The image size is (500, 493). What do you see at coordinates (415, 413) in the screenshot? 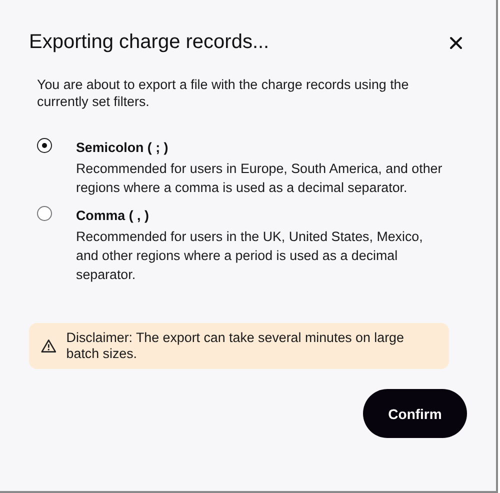
I see `confirm-button: Confirm` at bounding box center [415, 413].